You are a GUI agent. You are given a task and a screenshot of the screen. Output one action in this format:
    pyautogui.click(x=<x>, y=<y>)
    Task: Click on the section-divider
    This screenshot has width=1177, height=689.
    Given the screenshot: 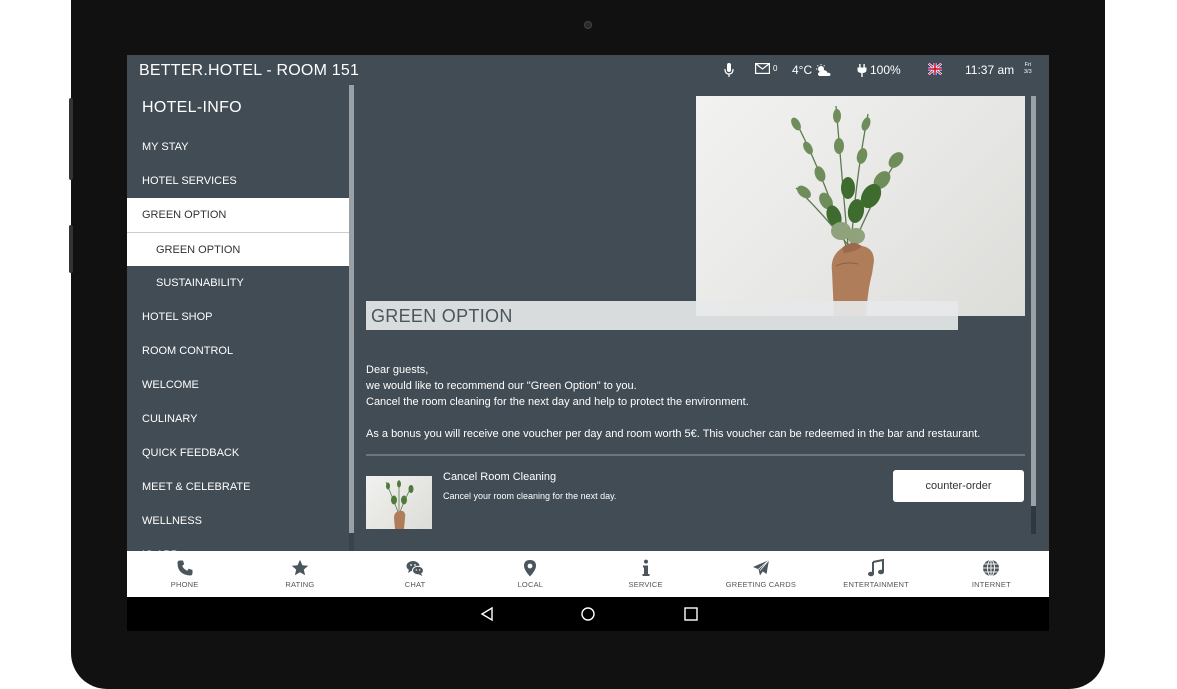 What is the action you would take?
    pyautogui.click(x=695, y=455)
    